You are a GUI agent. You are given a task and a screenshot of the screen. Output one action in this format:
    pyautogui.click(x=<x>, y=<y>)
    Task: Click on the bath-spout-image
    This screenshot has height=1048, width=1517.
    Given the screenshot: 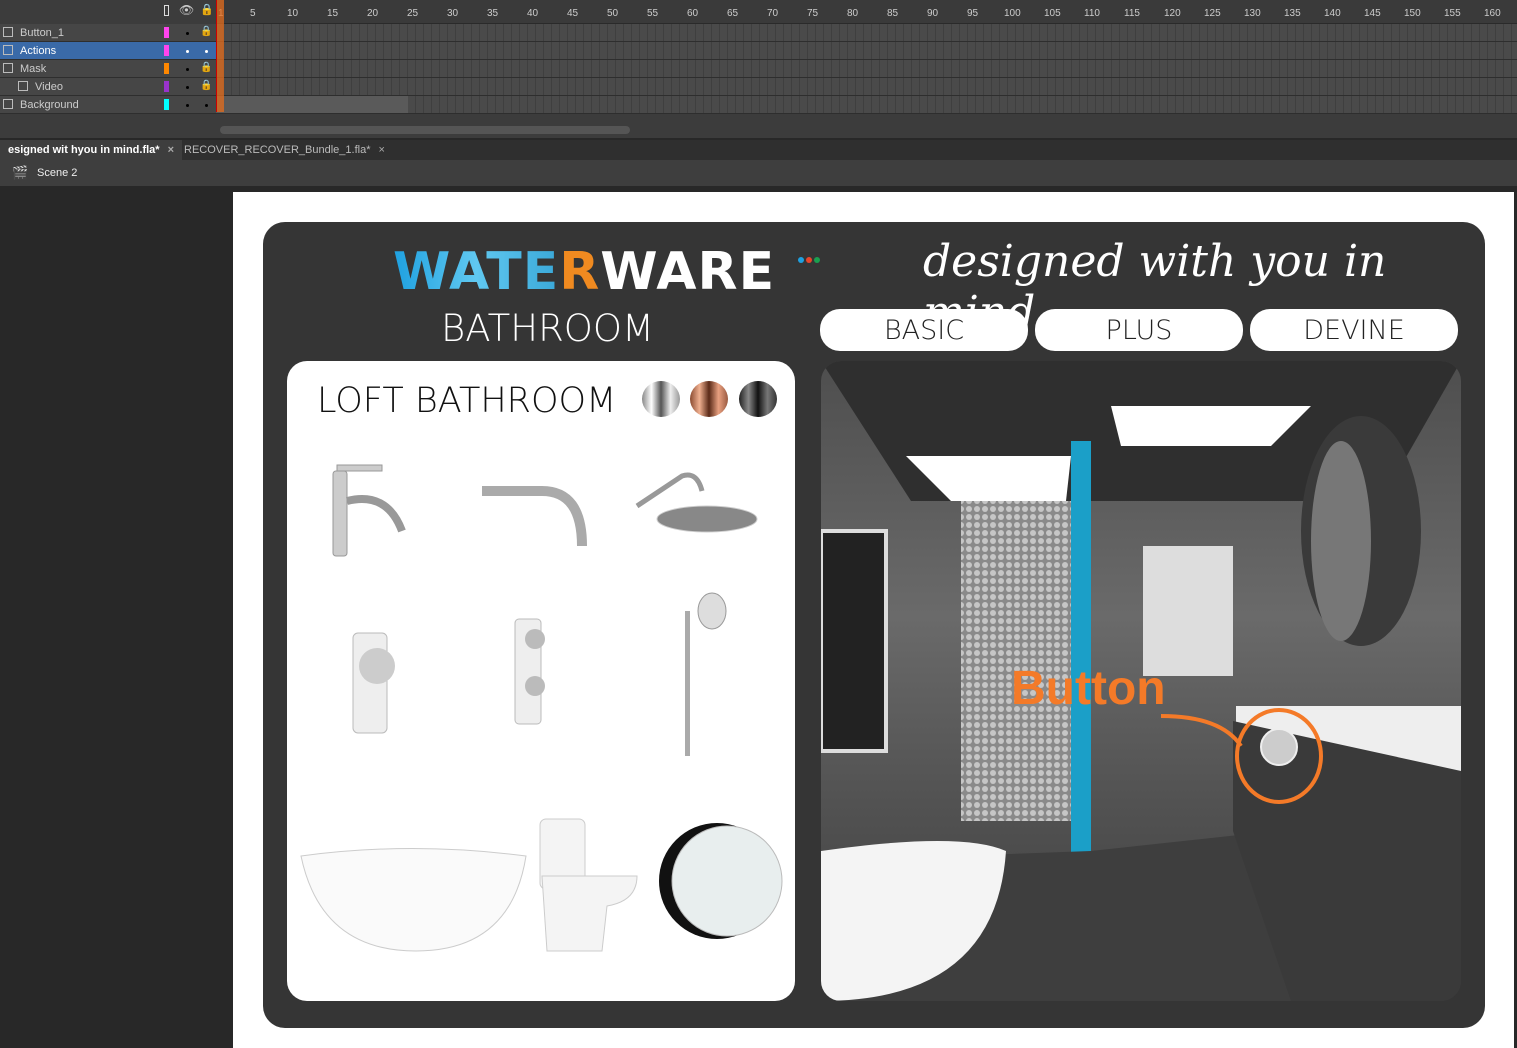 What is the action you would take?
    pyautogui.click(x=534, y=516)
    